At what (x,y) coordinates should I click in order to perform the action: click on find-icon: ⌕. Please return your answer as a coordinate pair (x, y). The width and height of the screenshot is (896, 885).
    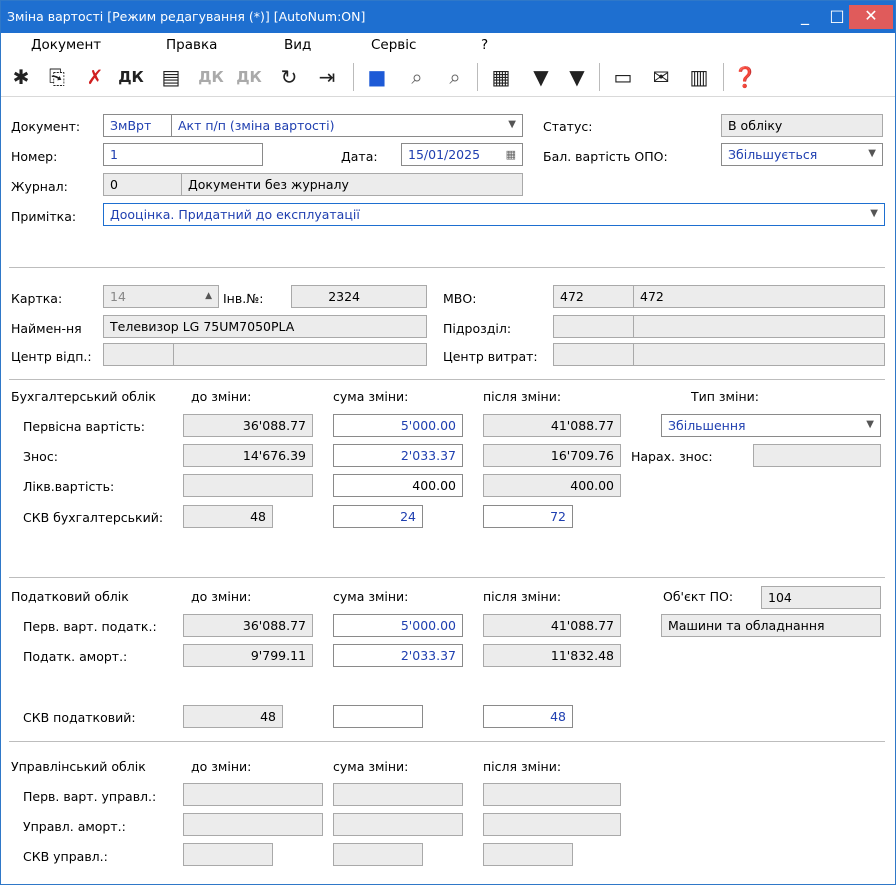
    Looking at the image, I should click on (417, 77).